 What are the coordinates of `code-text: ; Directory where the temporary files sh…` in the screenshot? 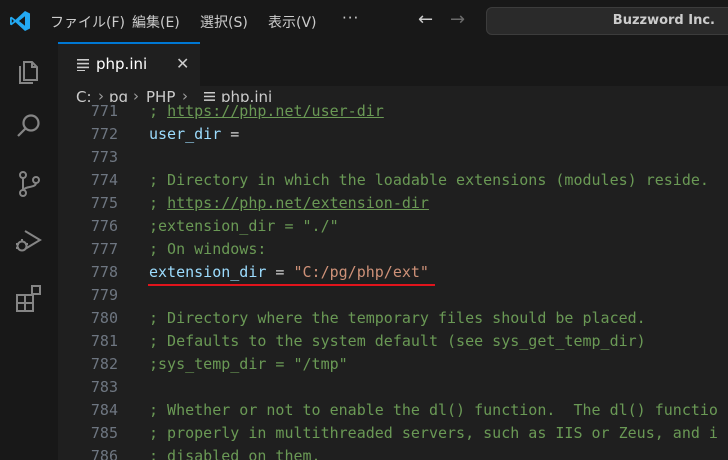 It's located at (397, 318).